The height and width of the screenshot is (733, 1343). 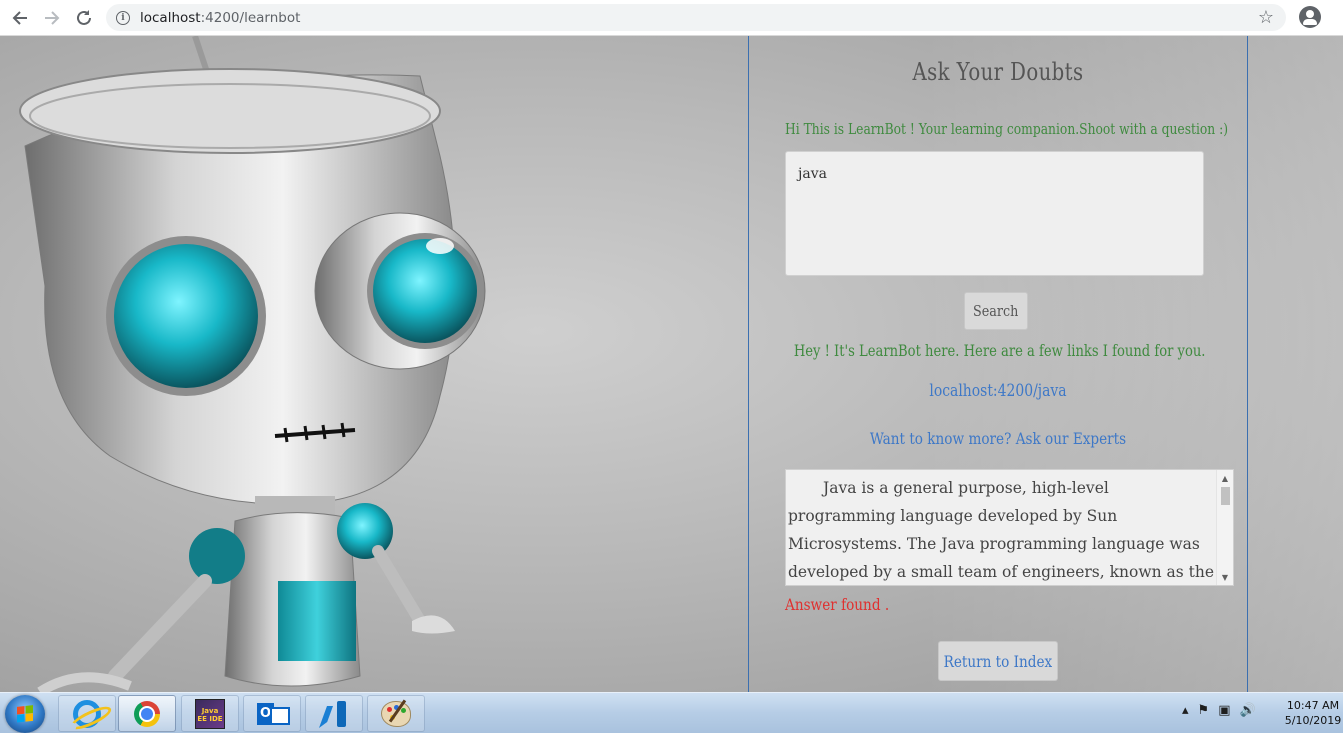 I want to click on scroll-up-icon: ▲, so click(x=1225, y=478).